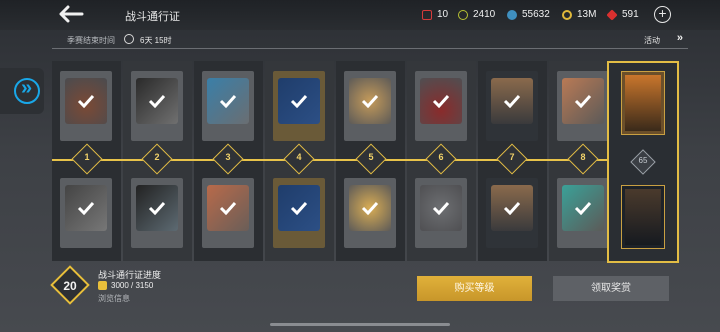 This screenshot has width=720, height=332. I want to click on clock-icon, so click(129, 39).